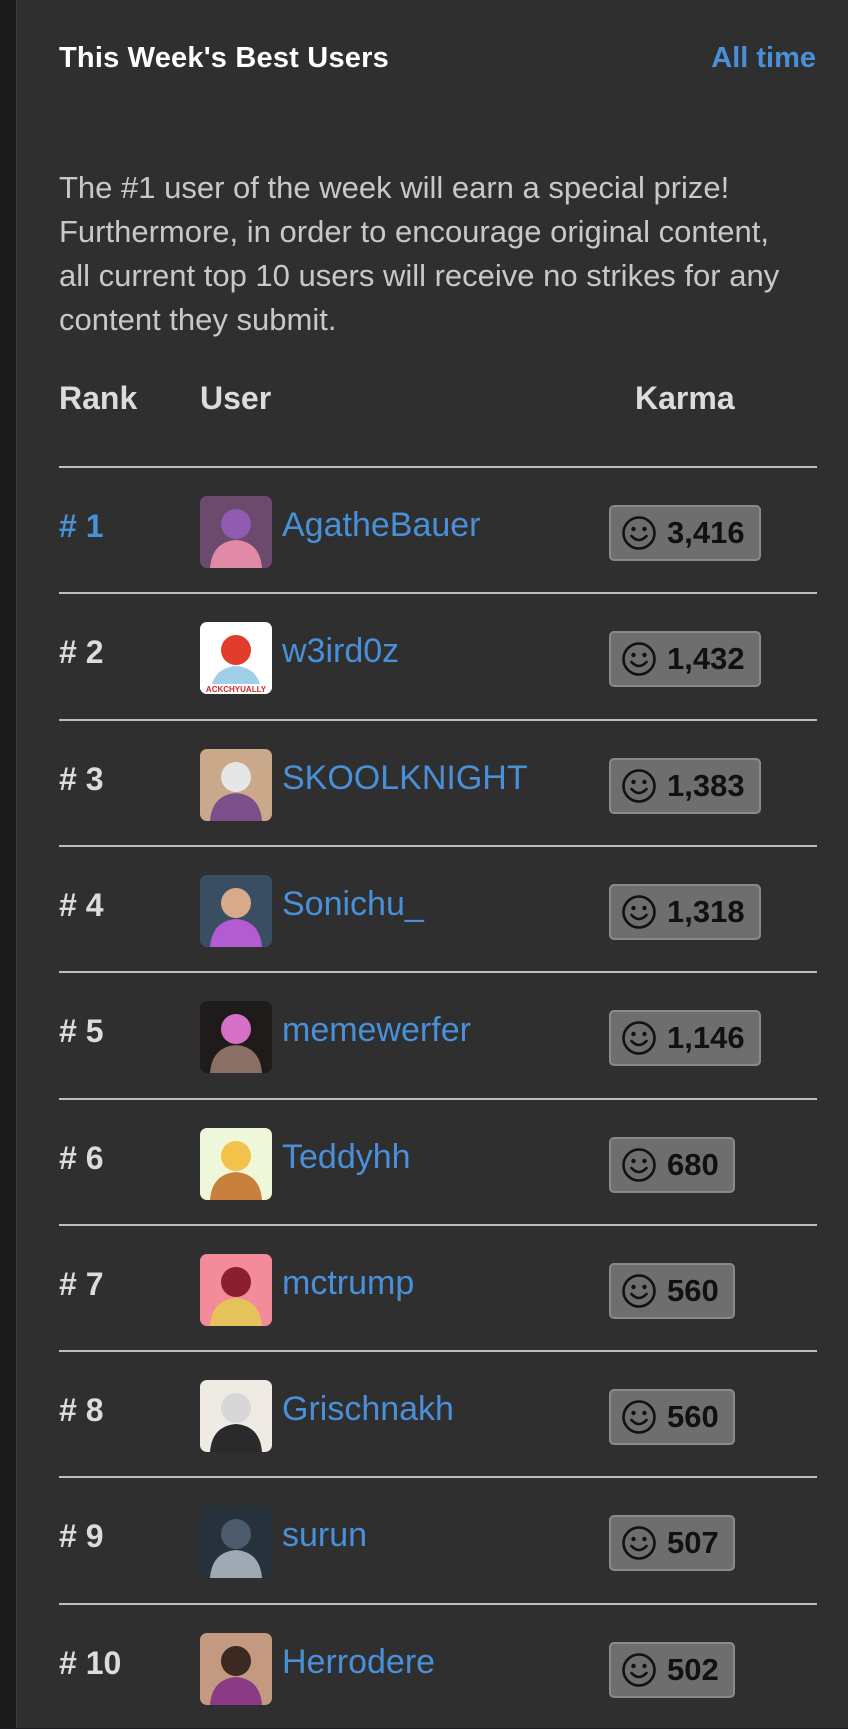 This screenshot has height=1729, width=848. Describe the element at coordinates (438, 1667) in the screenshot. I see `leaderboard-row: # 10 Herrodere 502` at that location.